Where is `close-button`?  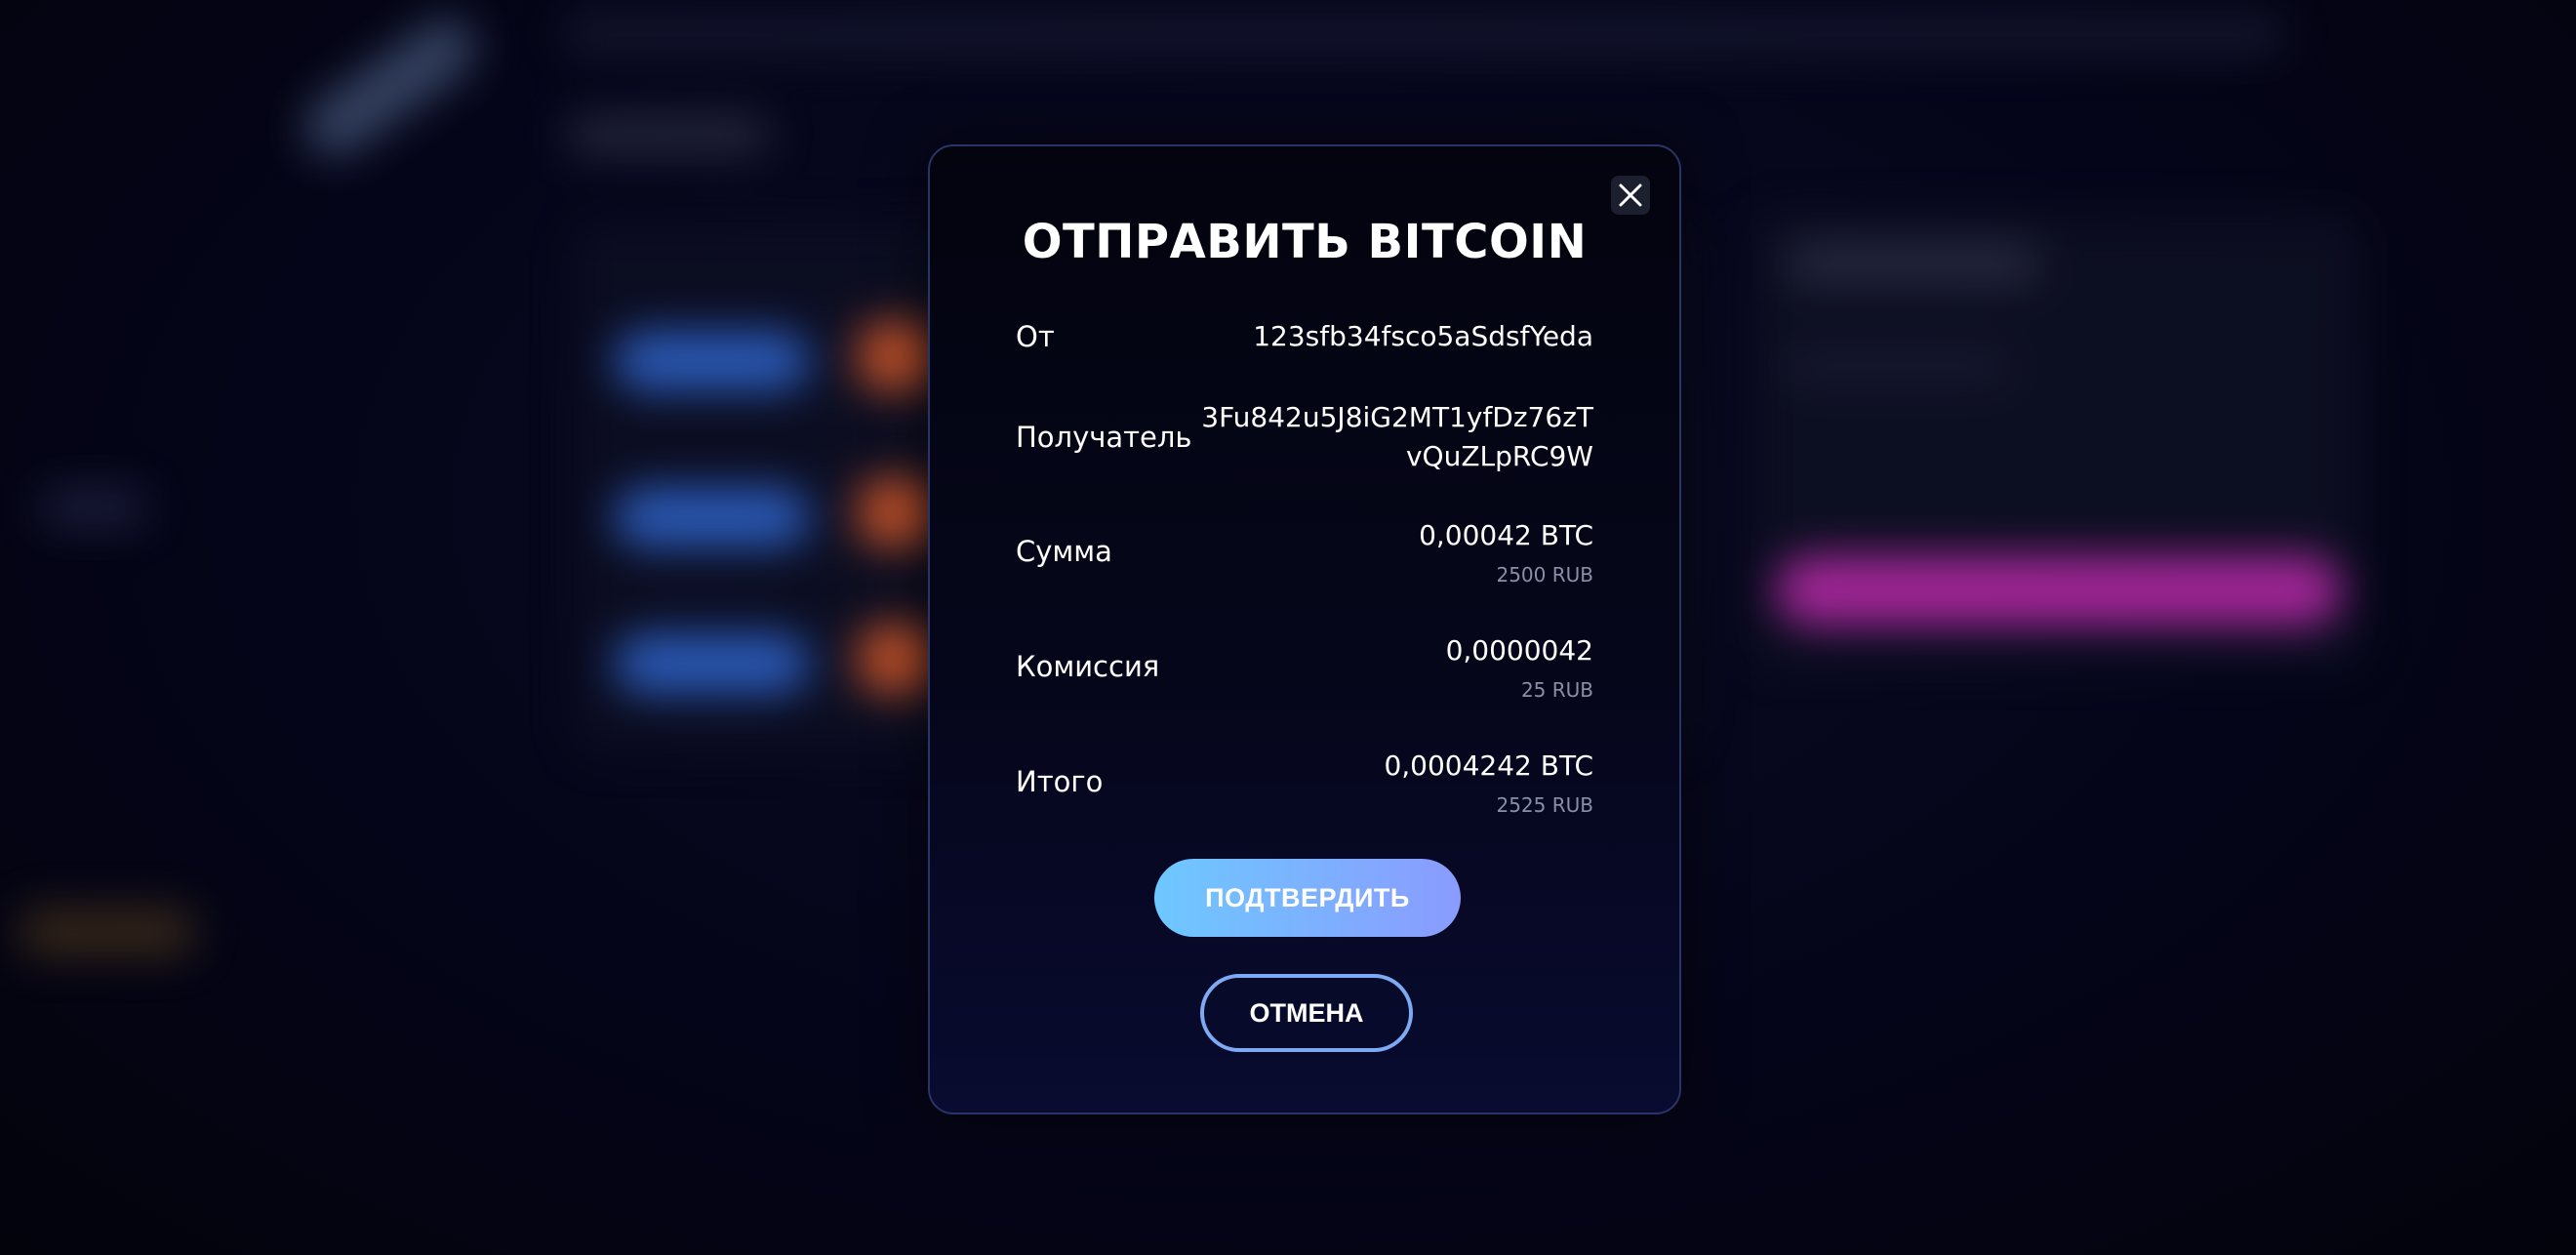
close-button is located at coordinates (1630, 195).